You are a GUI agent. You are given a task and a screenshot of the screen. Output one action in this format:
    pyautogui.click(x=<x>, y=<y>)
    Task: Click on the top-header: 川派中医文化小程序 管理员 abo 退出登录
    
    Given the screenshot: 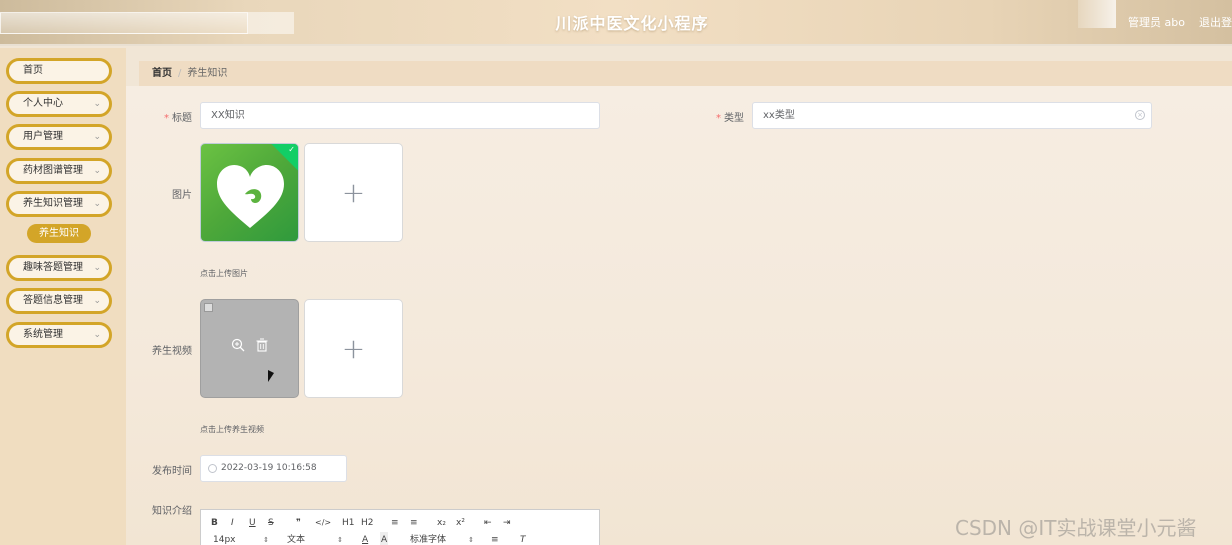 What is the action you would take?
    pyautogui.click(x=616, y=23)
    